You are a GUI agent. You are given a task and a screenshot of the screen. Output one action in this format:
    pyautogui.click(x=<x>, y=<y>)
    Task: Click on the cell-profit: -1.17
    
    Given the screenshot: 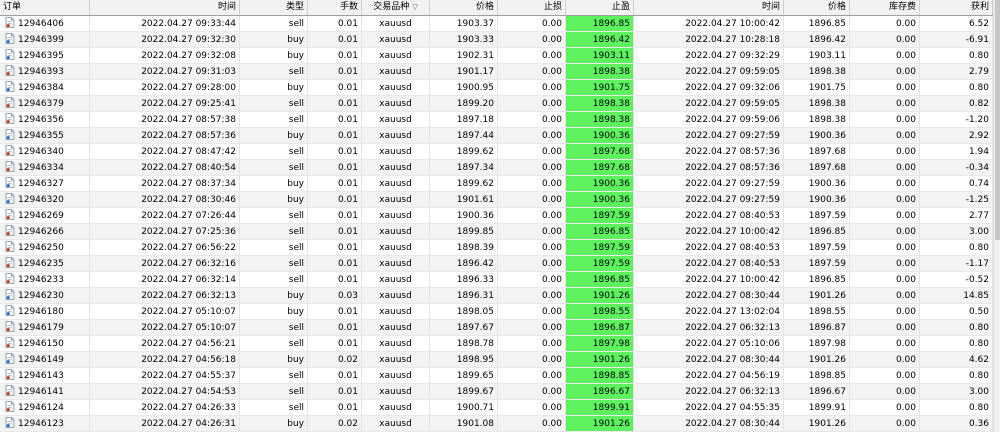 What is the action you would take?
    pyautogui.click(x=956, y=264)
    